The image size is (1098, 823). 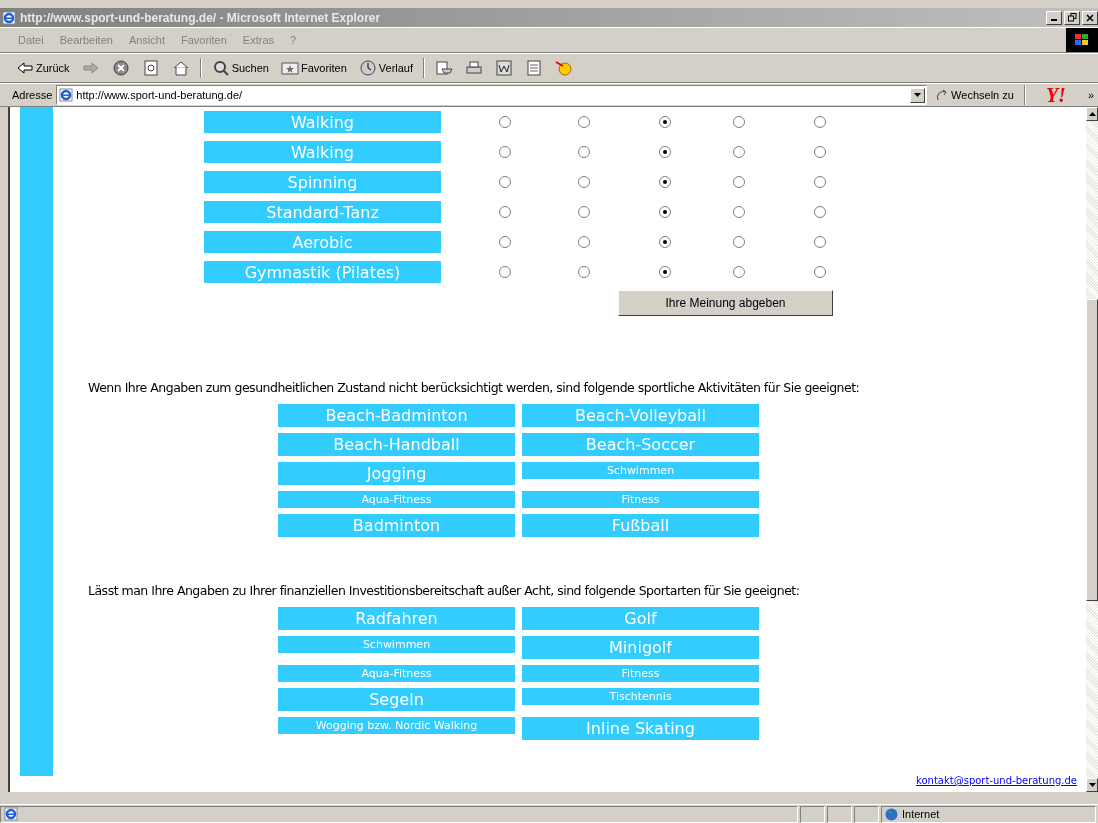 What do you see at coordinates (322, 242) in the screenshot?
I see `activity-label: Aerobic` at bounding box center [322, 242].